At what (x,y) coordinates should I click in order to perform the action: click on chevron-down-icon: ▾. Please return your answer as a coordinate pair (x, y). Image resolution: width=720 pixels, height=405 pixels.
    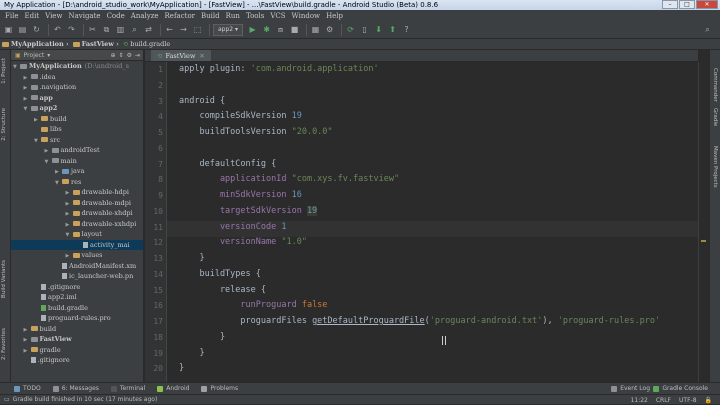
    Looking at the image, I should click on (48, 55).